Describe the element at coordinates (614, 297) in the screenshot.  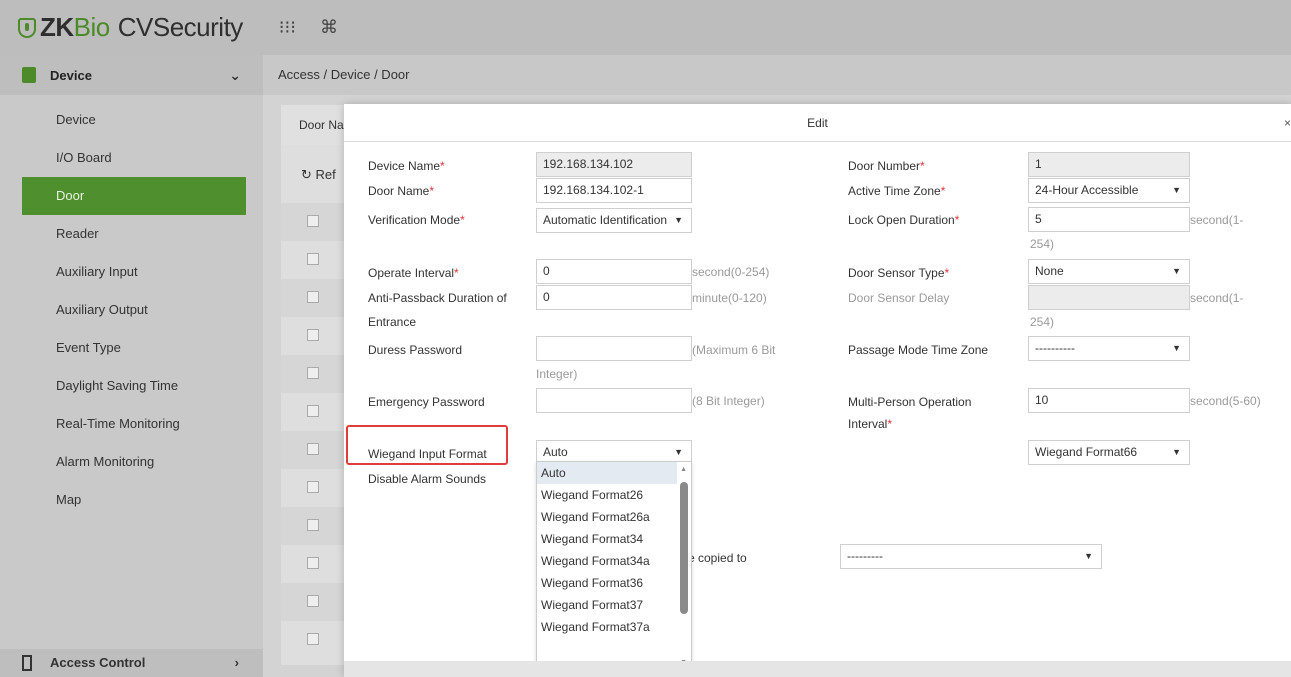
I see `anti-passback-field: 0` at that location.